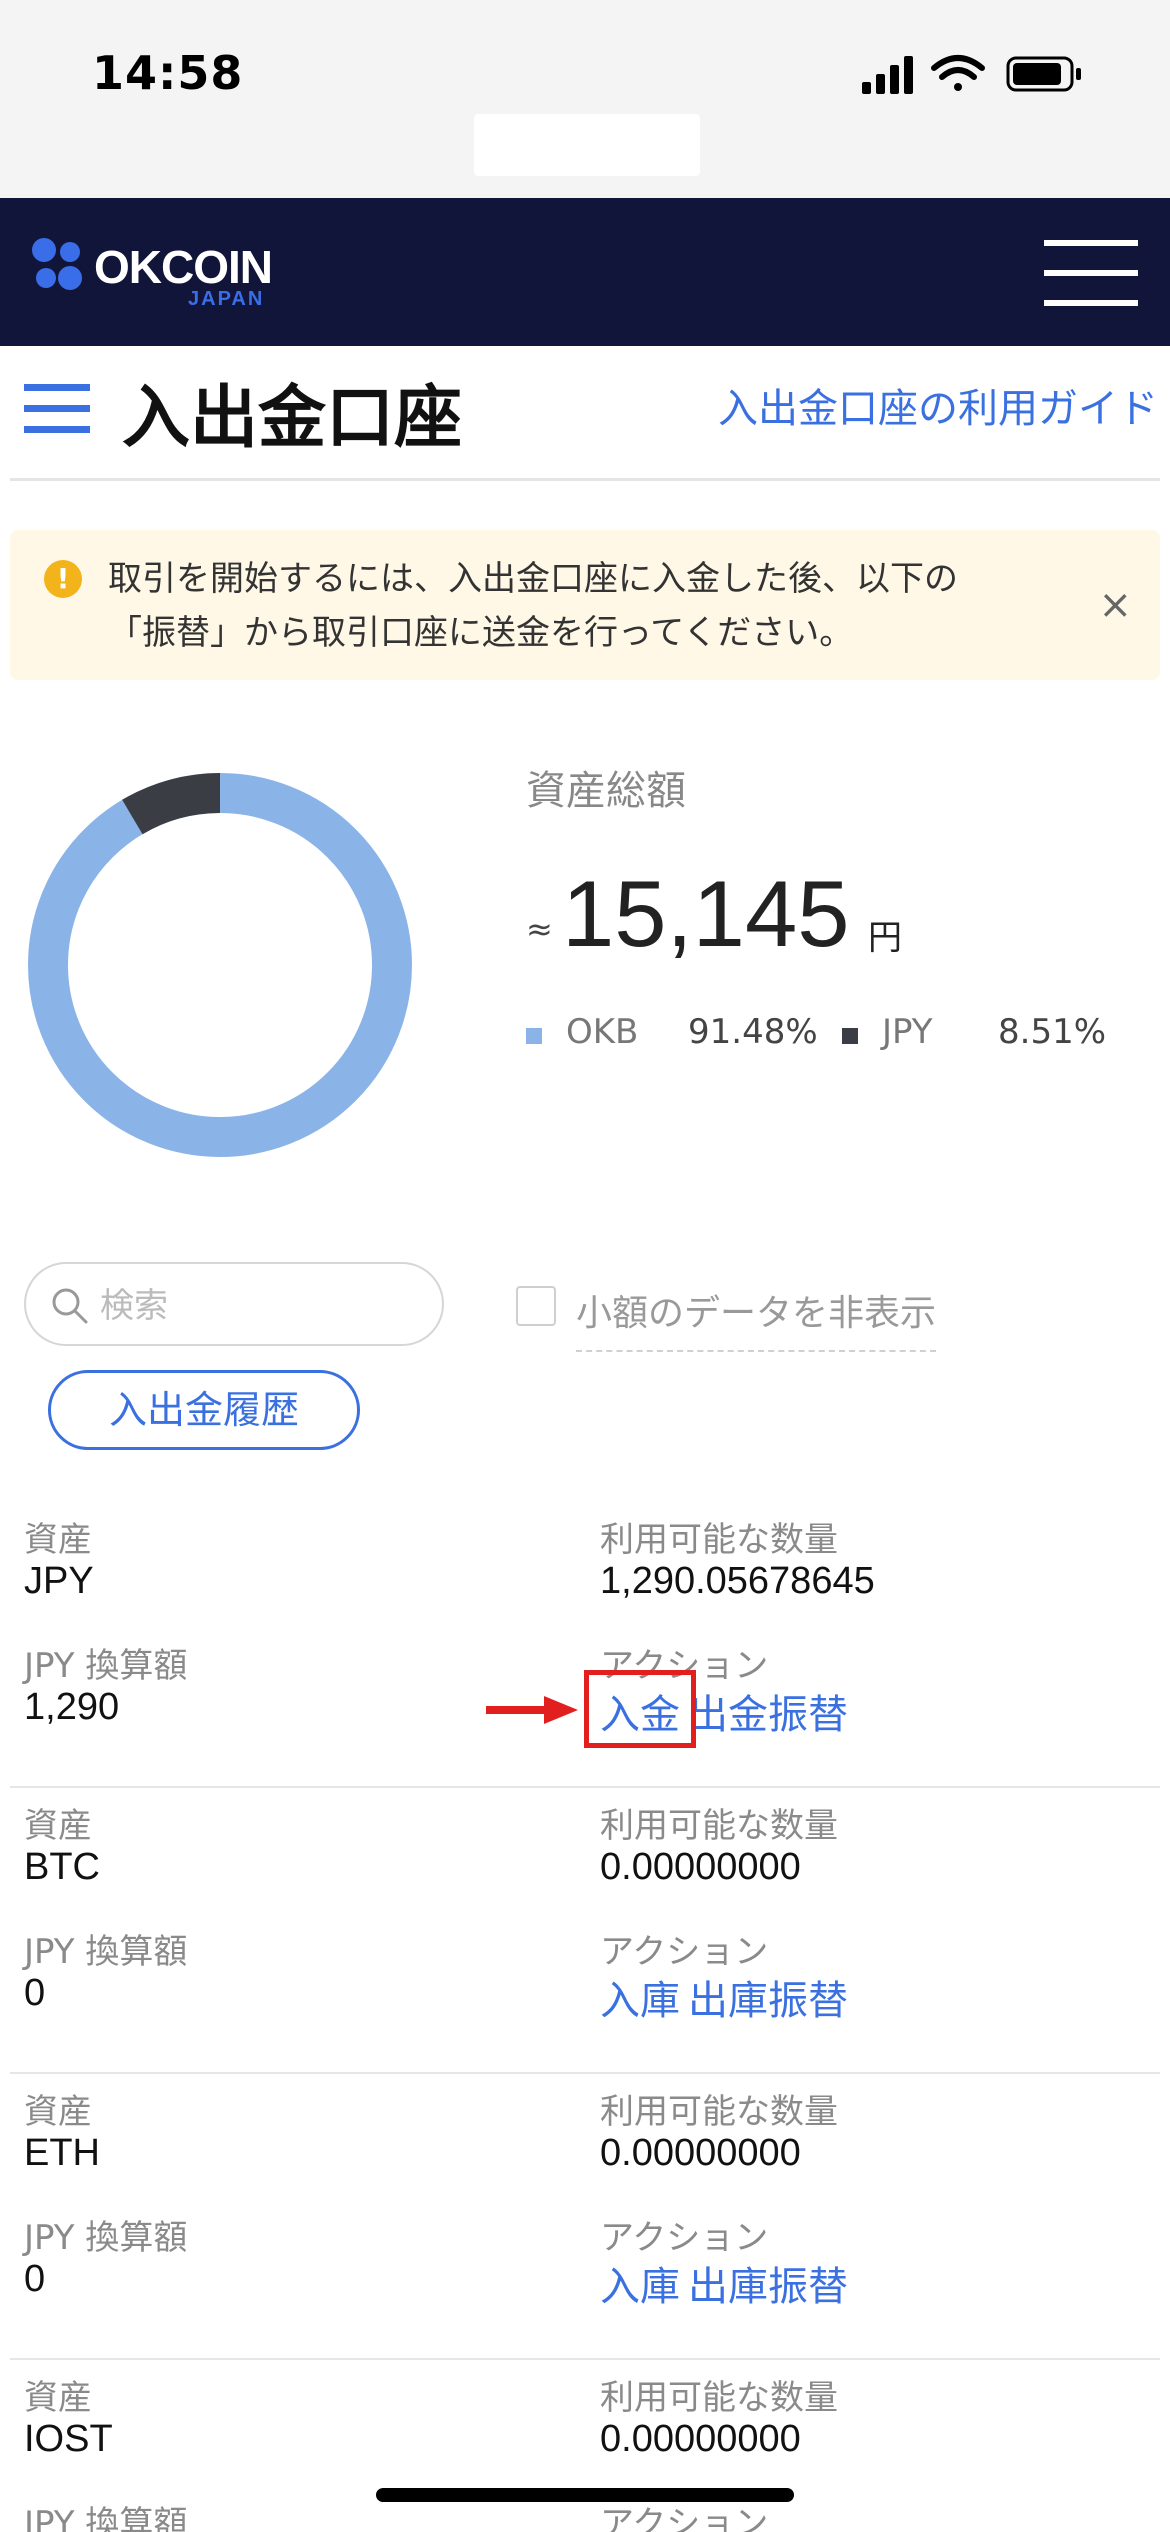 The width and height of the screenshot is (1170, 2532). What do you see at coordinates (1115, 605) in the screenshot?
I see `close-icon: ×` at bounding box center [1115, 605].